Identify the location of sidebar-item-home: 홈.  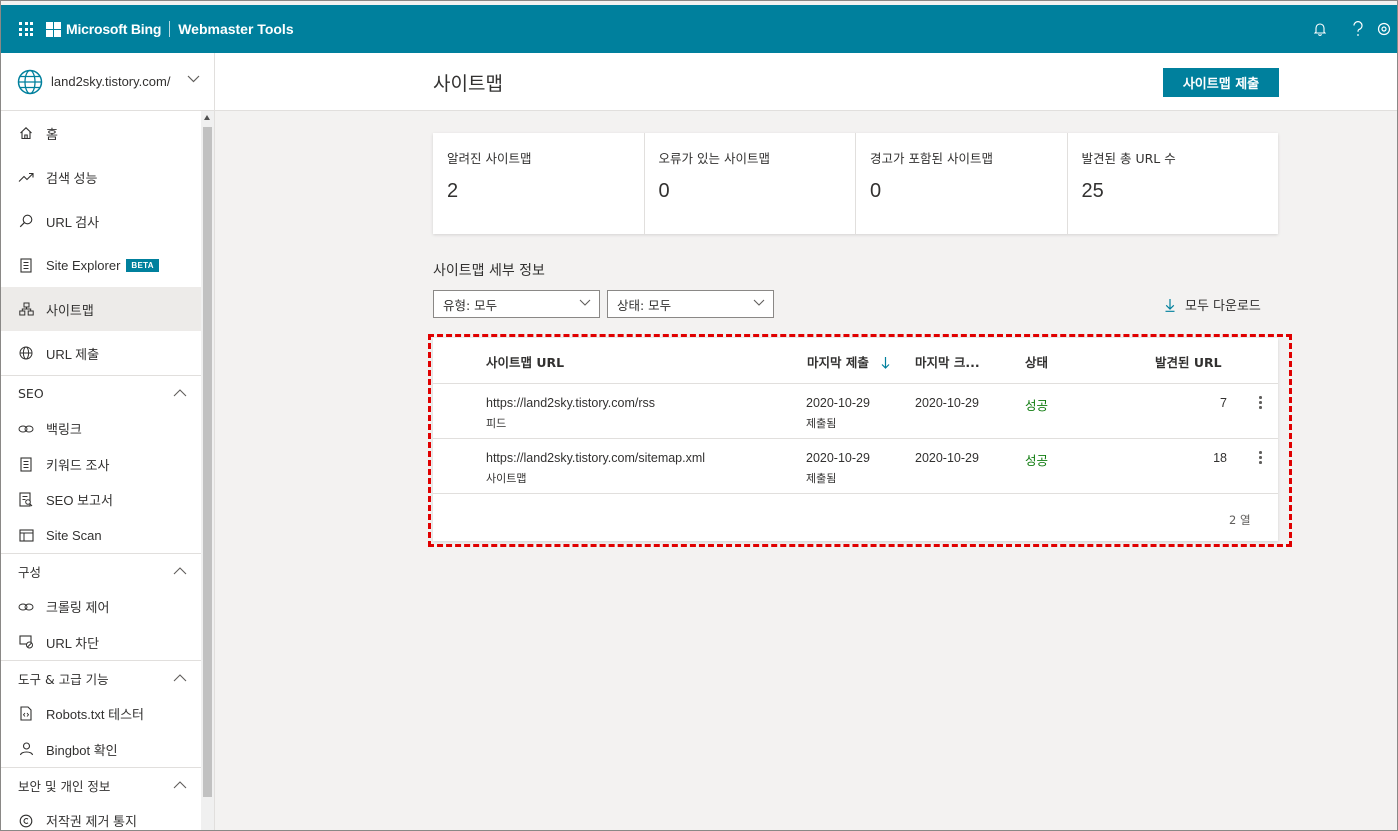
(101, 133).